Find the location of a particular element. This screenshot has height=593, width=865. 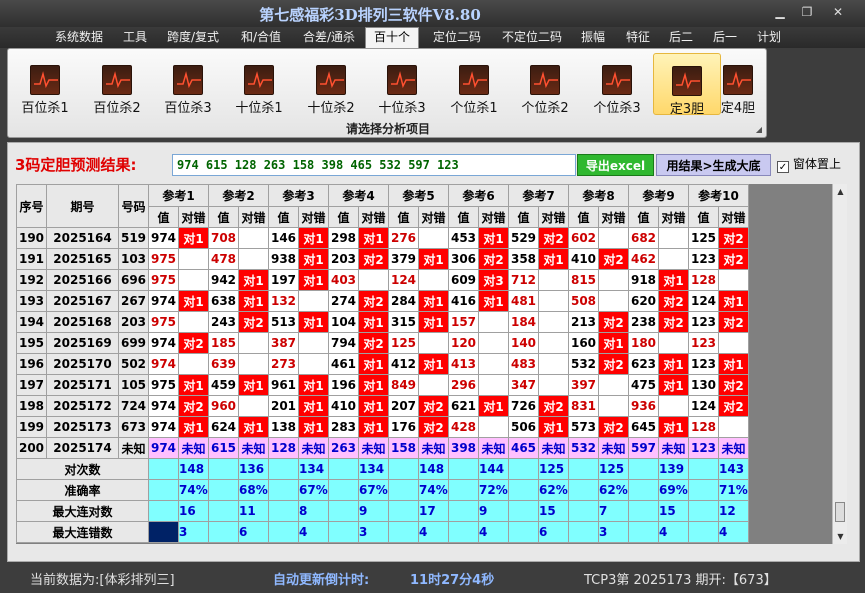

menu-item: 跨度/复式 is located at coordinates (193, 38).